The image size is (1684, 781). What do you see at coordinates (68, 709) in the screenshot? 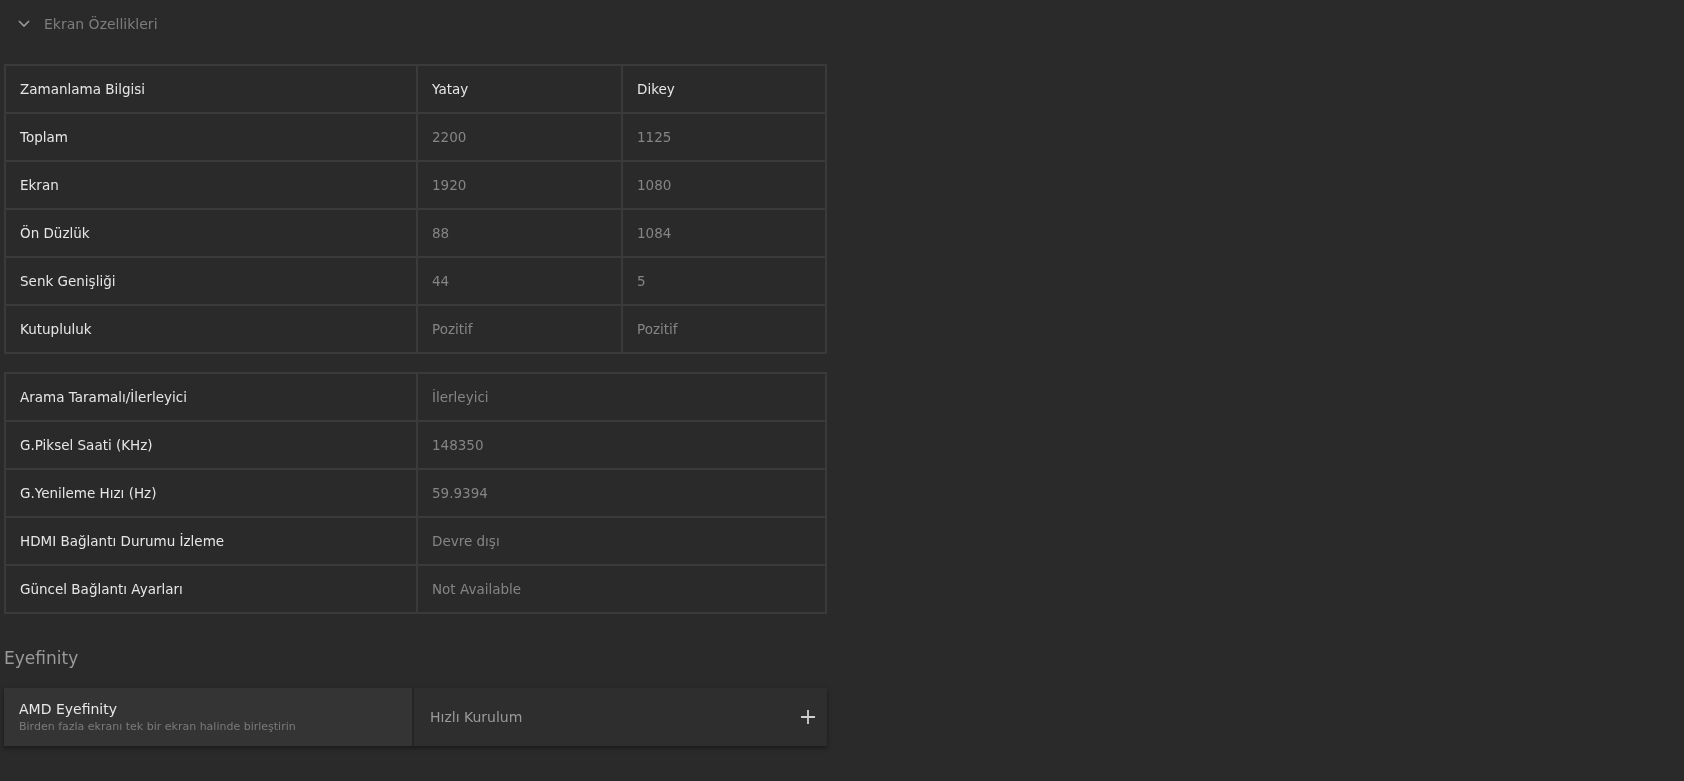
I see `feature-title: AMD Eyefinity` at bounding box center [68, 709].